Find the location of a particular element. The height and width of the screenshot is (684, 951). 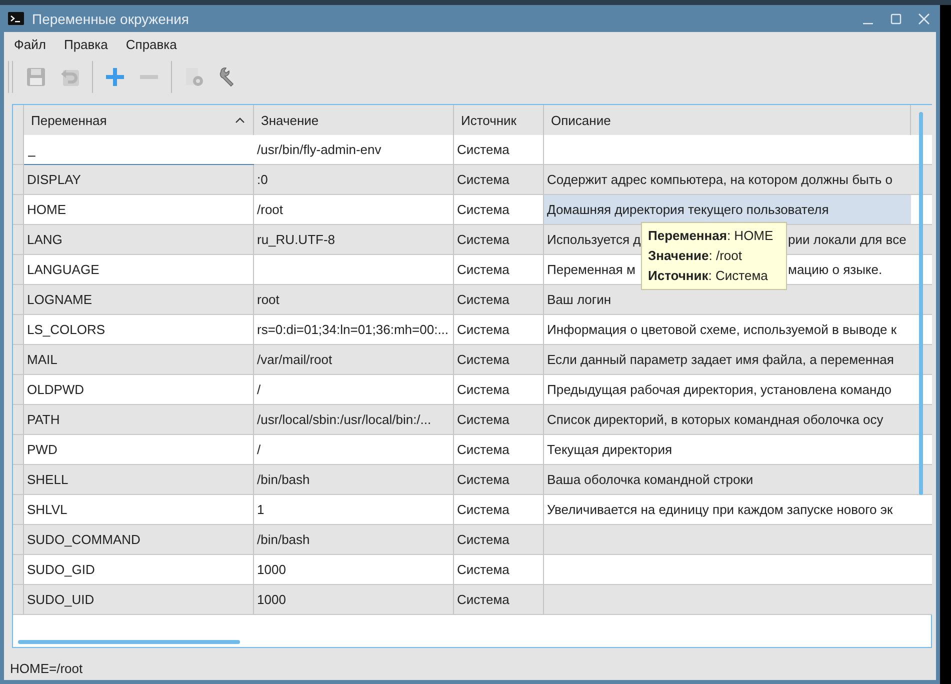

table-cell: LOGNAME is located at coordinates (139, 299).